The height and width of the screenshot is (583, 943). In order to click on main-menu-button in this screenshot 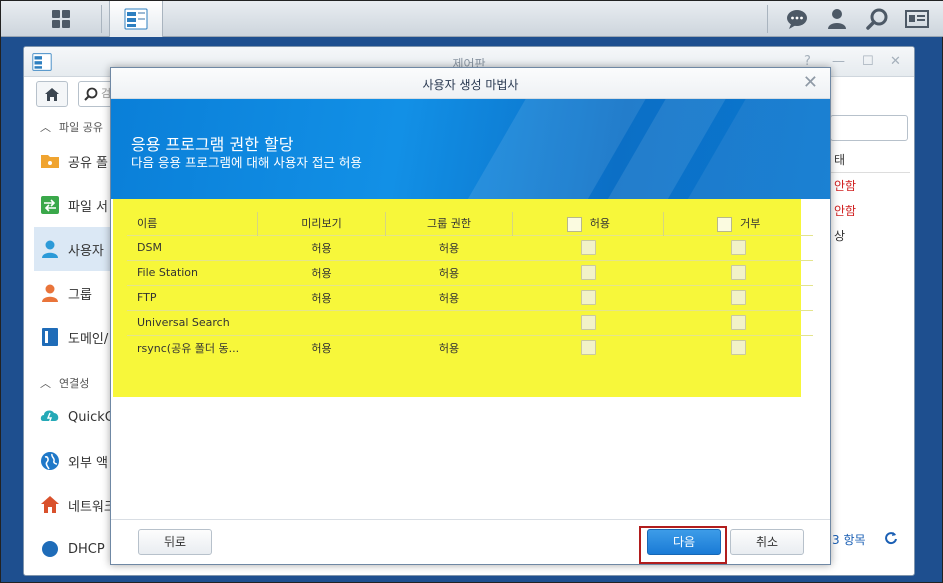, I will do `click(61, 19)`.